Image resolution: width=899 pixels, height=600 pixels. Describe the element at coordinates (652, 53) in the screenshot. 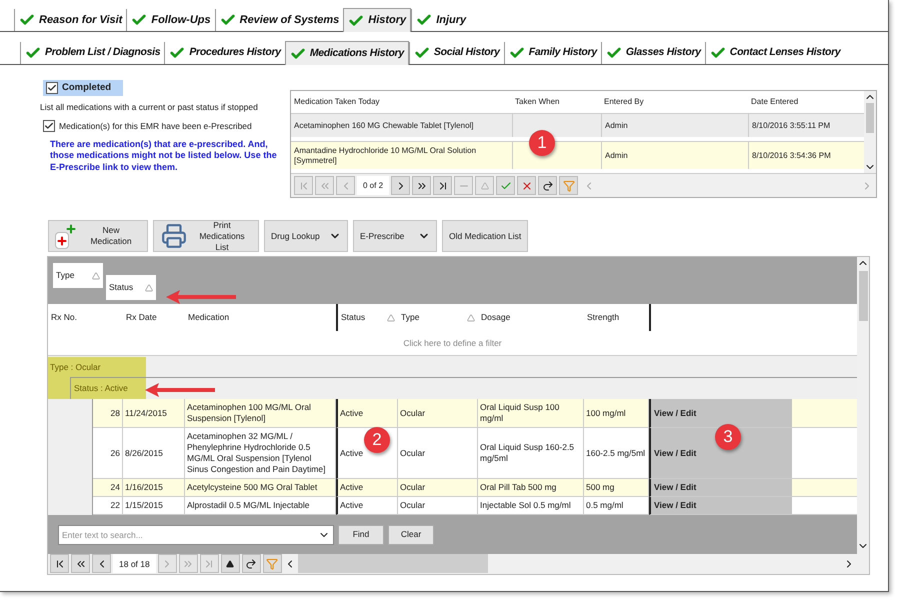

I see `tab: Glasses History` at that location.